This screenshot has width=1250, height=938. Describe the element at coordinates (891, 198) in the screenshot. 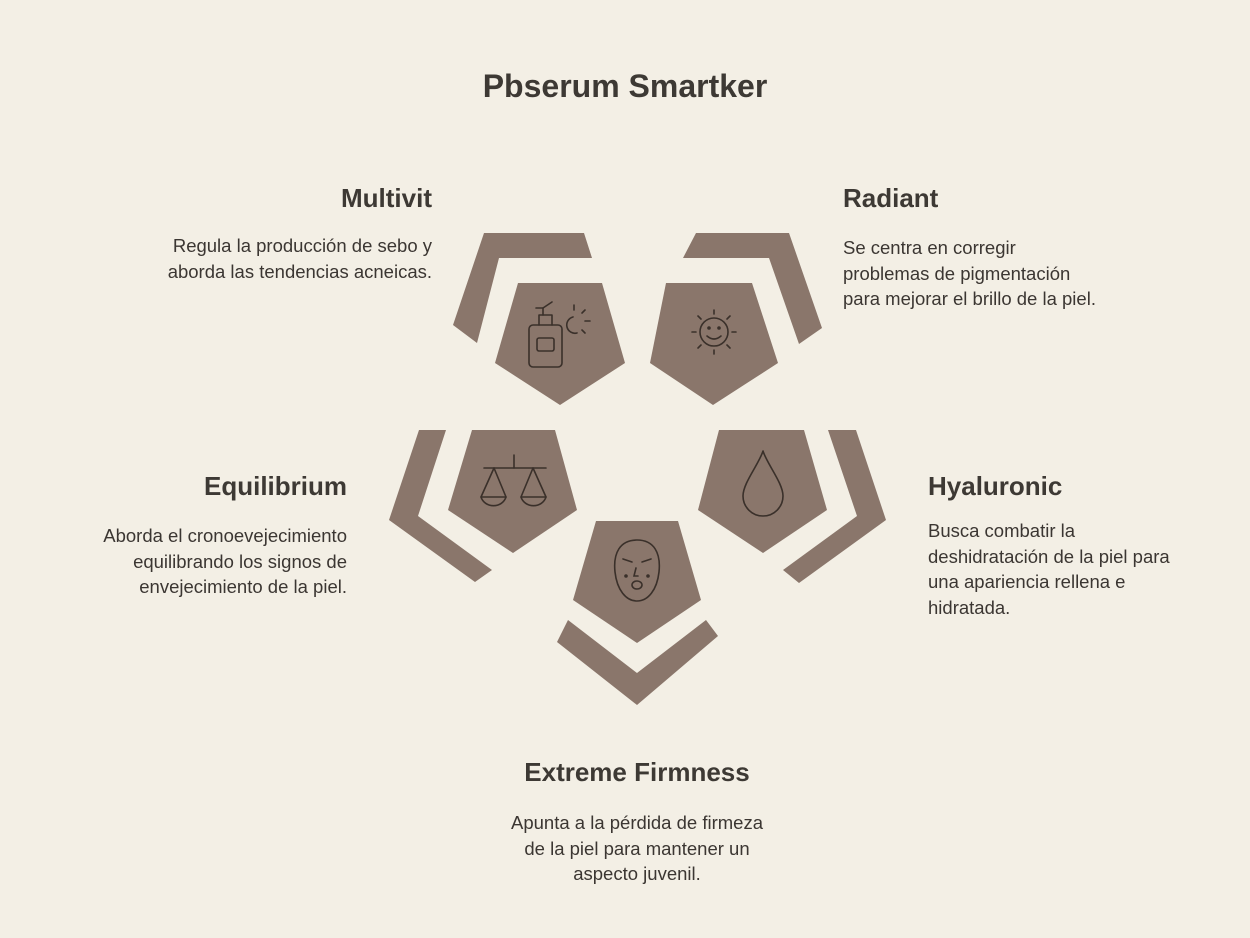

I see `label-radiant: Radiant` at that location.